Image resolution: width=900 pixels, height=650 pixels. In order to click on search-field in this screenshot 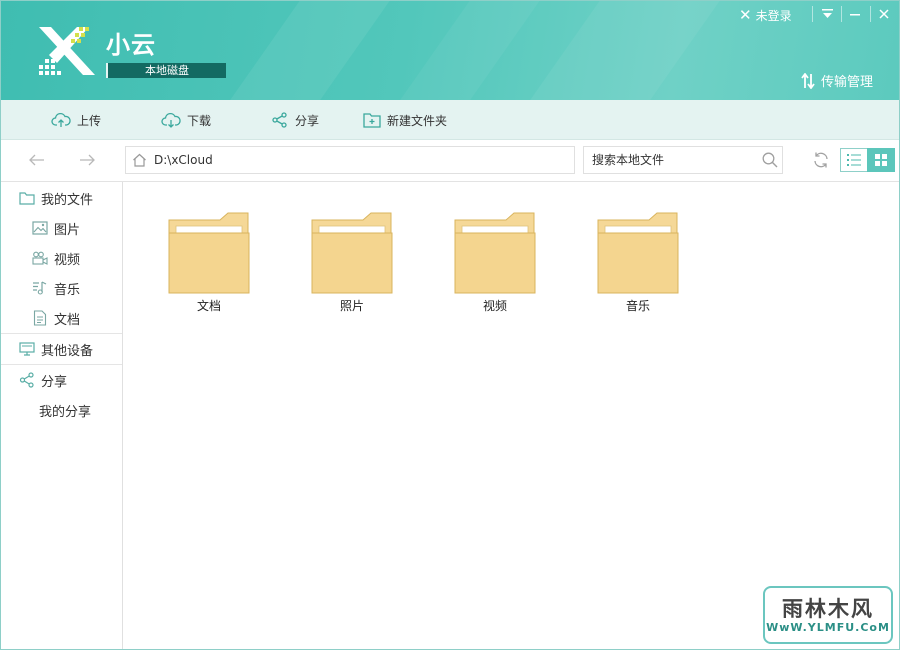, I will do `click(683, 160)`.